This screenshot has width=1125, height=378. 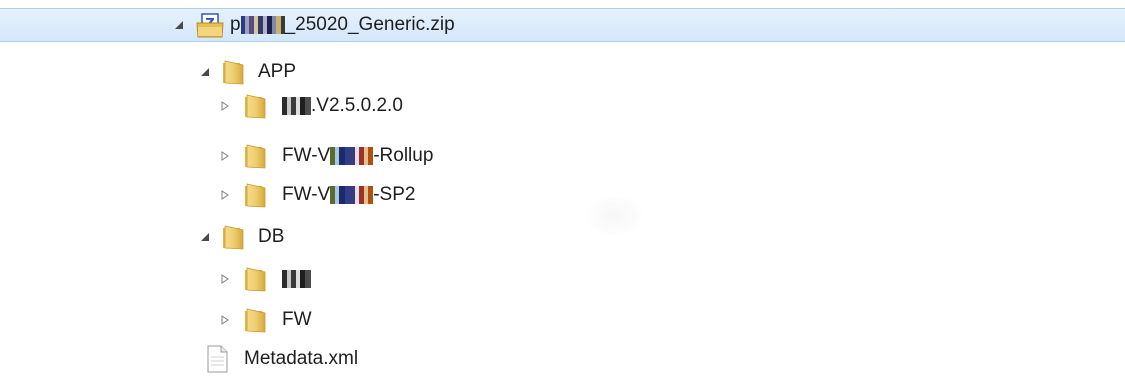 What do you see at coordinates (562, 25) in the screenshot?
I see `tree-row-root-zip: Z p _25020_Generic.zip` at bounding box center [562, 25].